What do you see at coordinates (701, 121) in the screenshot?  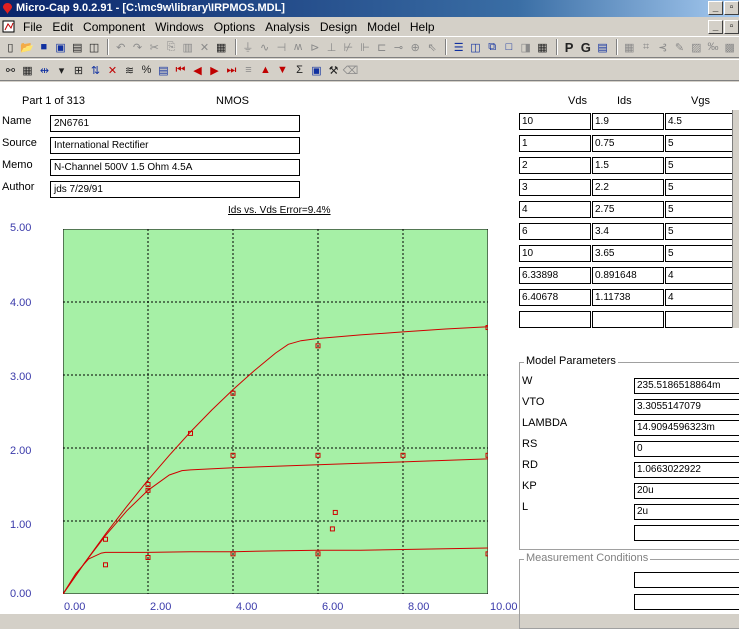 I see `vgs-cell: 4.5` at bounding box center [701, 121].